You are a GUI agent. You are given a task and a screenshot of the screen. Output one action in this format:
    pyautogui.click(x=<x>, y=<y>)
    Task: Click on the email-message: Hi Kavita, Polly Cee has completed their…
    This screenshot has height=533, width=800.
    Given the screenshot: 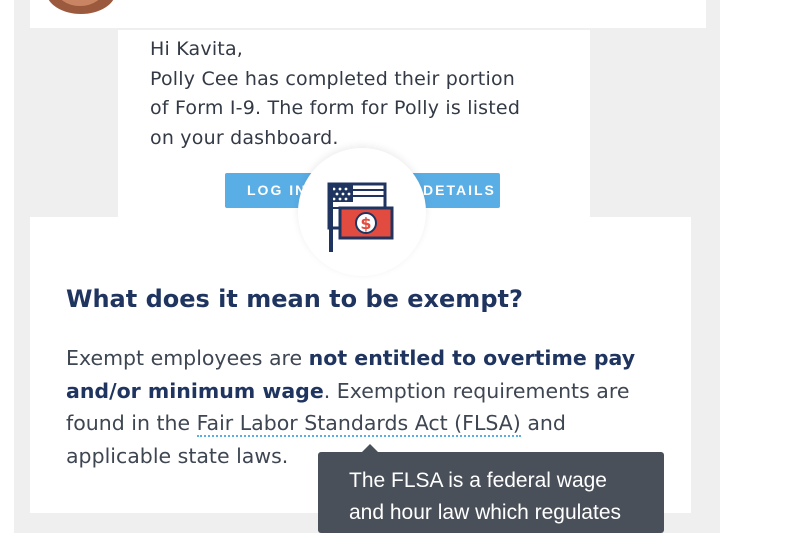 What is the action you would take?
    pyautogui.click(x=360, y=94)
    